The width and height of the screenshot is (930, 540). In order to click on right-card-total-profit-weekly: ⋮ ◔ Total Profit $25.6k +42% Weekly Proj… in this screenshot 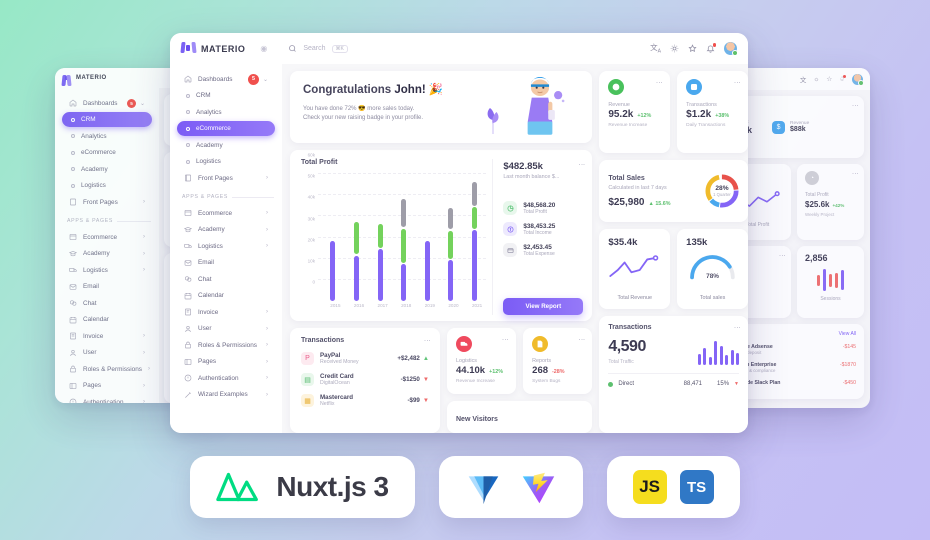, I will do `click(830, 202)`.